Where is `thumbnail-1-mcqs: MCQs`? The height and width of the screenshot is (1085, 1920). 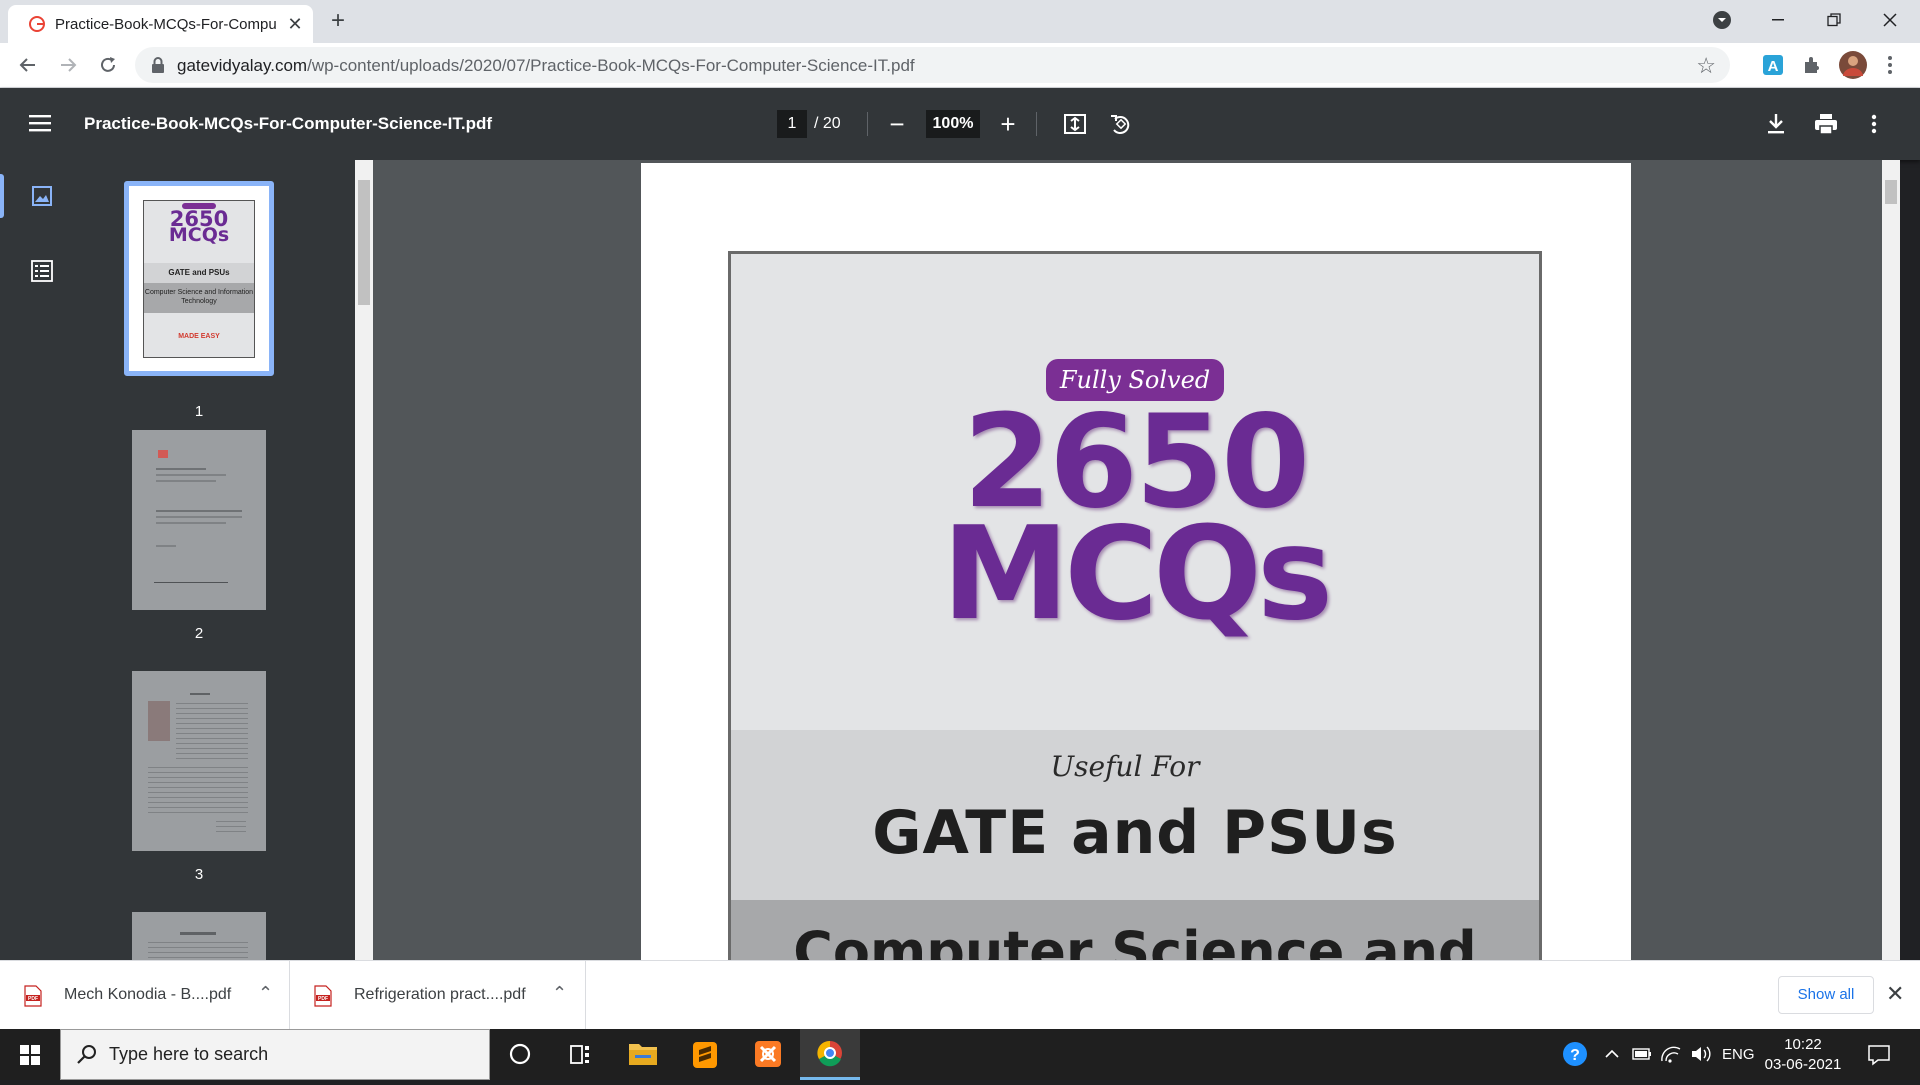
thumbnail-1-mcqs: MCQs is located at coordinates (199, 235).